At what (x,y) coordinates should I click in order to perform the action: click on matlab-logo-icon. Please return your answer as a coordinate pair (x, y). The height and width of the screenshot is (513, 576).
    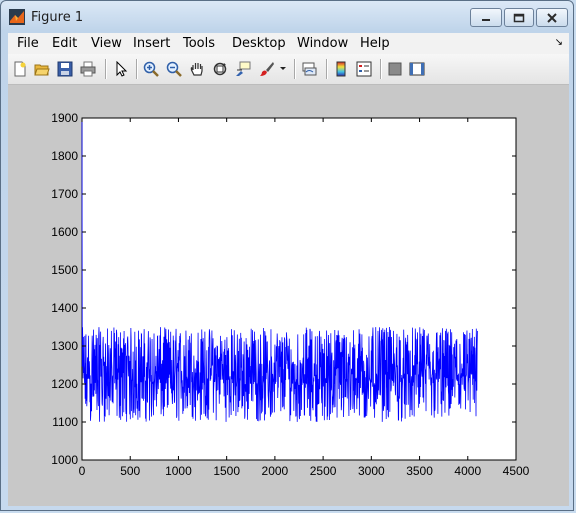
    Looking at the image, I should click on (17, 17).